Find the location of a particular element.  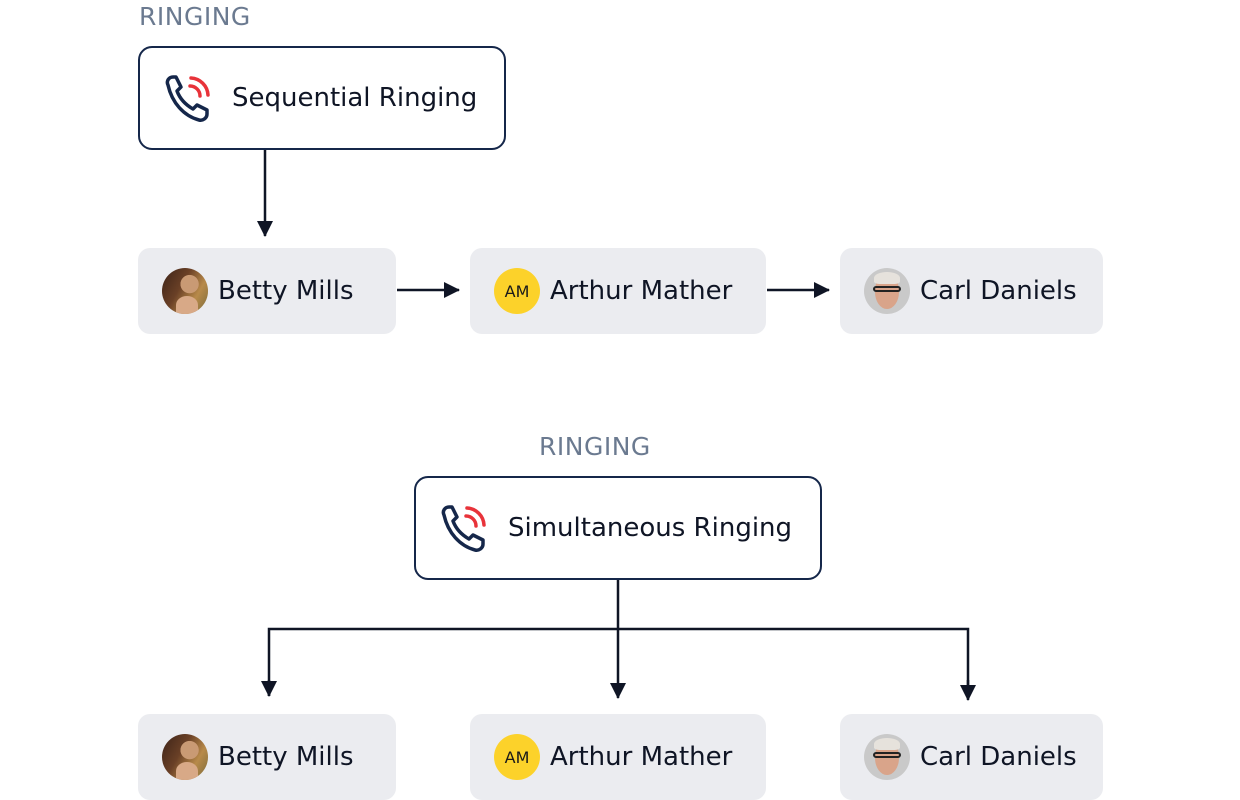

person-card-betty-mills-simultaneous: Betty Mills is located at coordinates (267, 757).